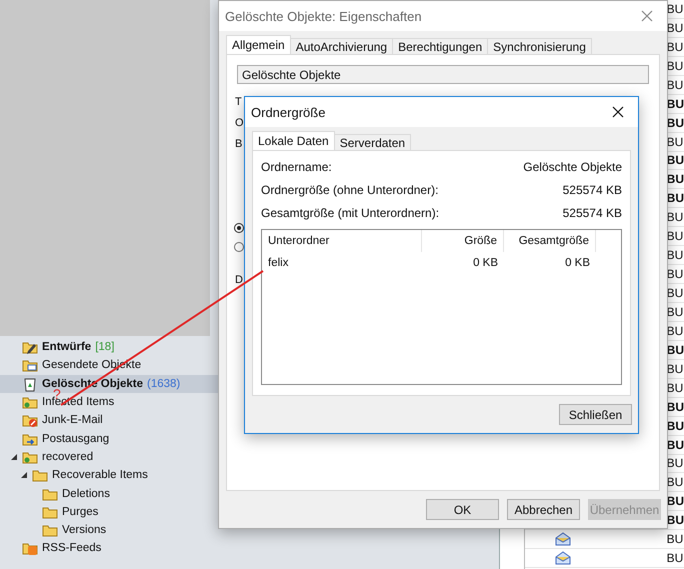 The width and height of the screenshot is (684, 569). What do you see at coordinates (163, 384) in the screenshot?
I see `item-count: (1638)` at bounding box center [163, 384].